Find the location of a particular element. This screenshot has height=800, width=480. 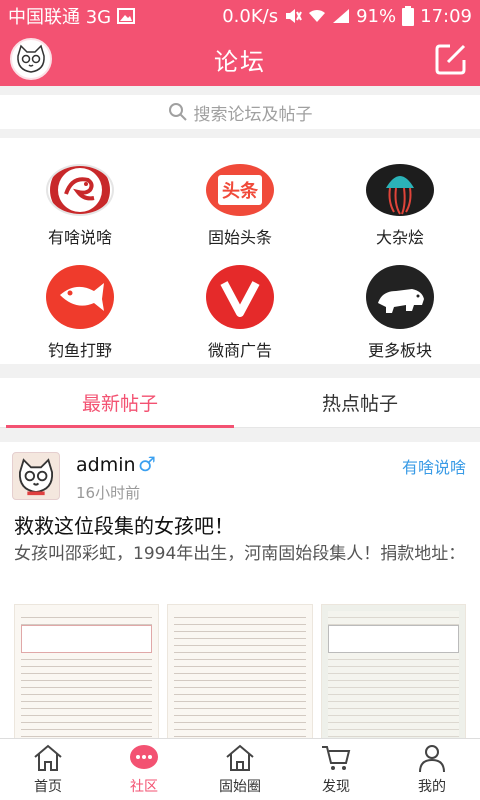

network-speed: 0.0K/s is located at coordinates (250, 16).